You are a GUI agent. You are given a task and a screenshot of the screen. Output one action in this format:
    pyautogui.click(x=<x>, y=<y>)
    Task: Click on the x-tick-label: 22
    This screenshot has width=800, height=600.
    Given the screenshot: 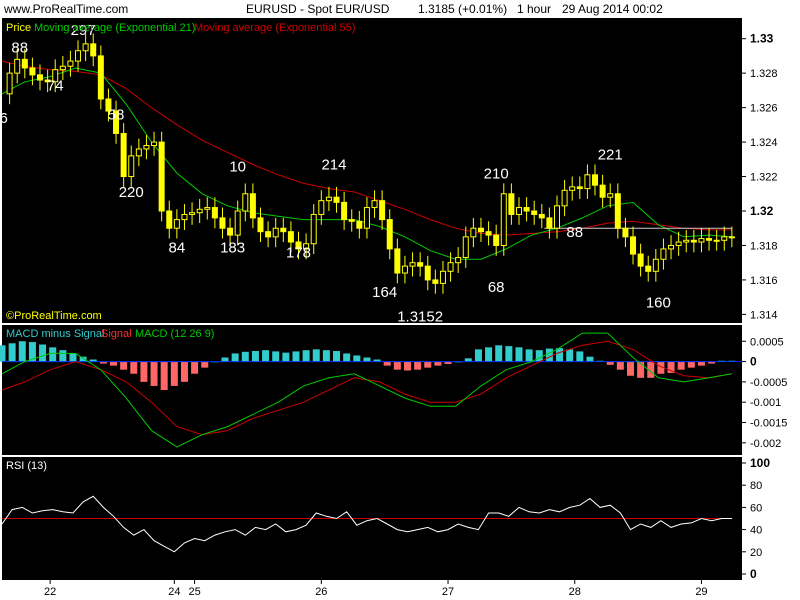 What is the action you would take?
    pyautogui.click(x=50, y=592)
    